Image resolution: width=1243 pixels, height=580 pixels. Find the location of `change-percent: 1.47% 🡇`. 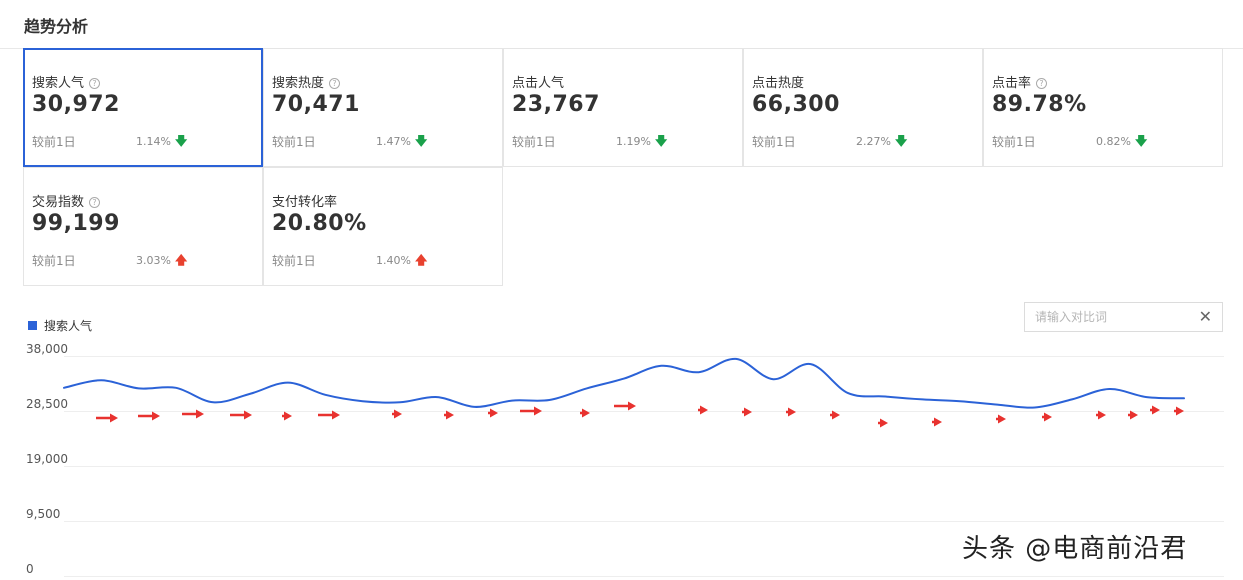

change-percent: 1.47% 🡇 is located at coordinates (401, 142).